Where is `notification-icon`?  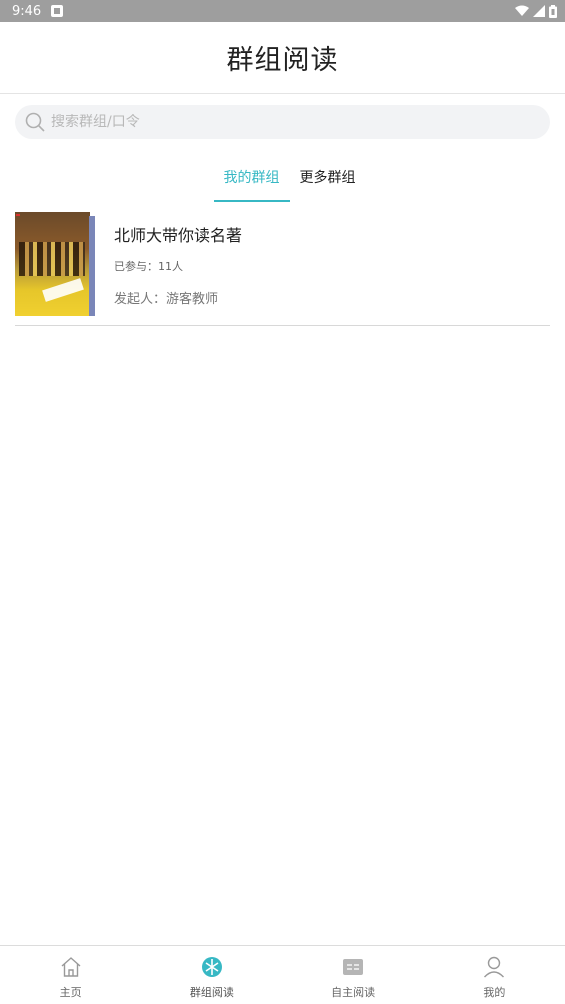 notification-icon is located at coordinates (57, 11).